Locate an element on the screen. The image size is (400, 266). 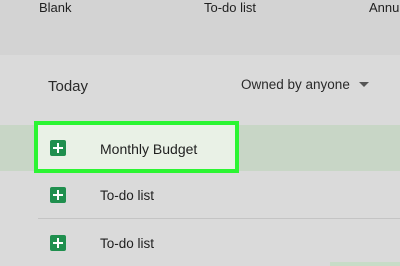
template-todo-list: To-do list is located at coordinates (230, 8).